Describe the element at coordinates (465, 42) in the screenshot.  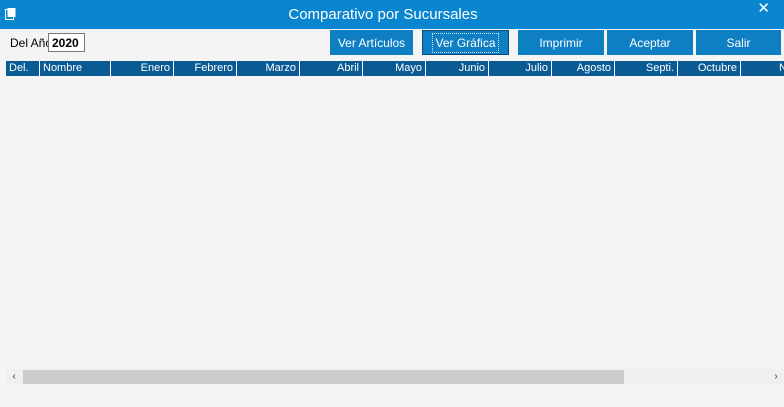
I see `ver-grafica-button: Ver Gráfica` at that location.